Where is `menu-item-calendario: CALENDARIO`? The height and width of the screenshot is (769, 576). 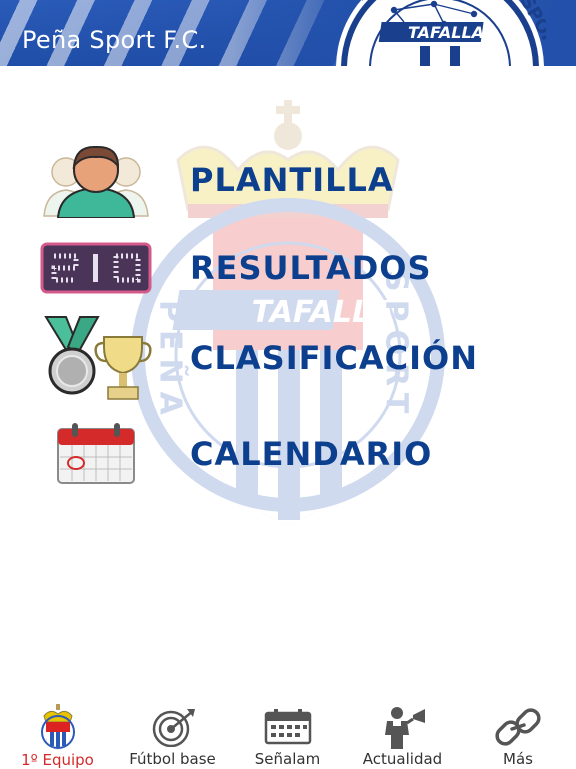 menu-item-calendario: CALENDARIO is located at coordinates (288, 454).